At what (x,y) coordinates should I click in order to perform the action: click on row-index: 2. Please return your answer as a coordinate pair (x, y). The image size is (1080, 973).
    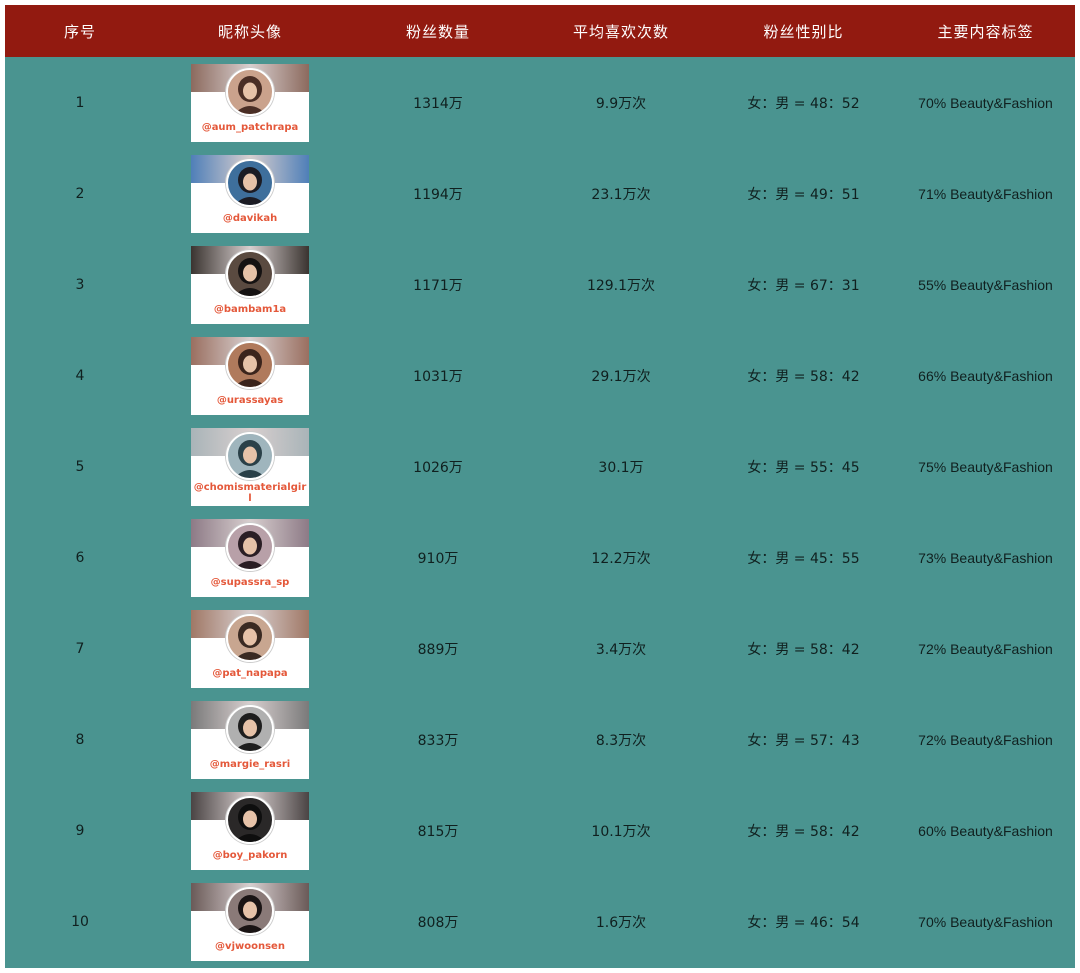
    Looking at the image, I should click on (80, 193).